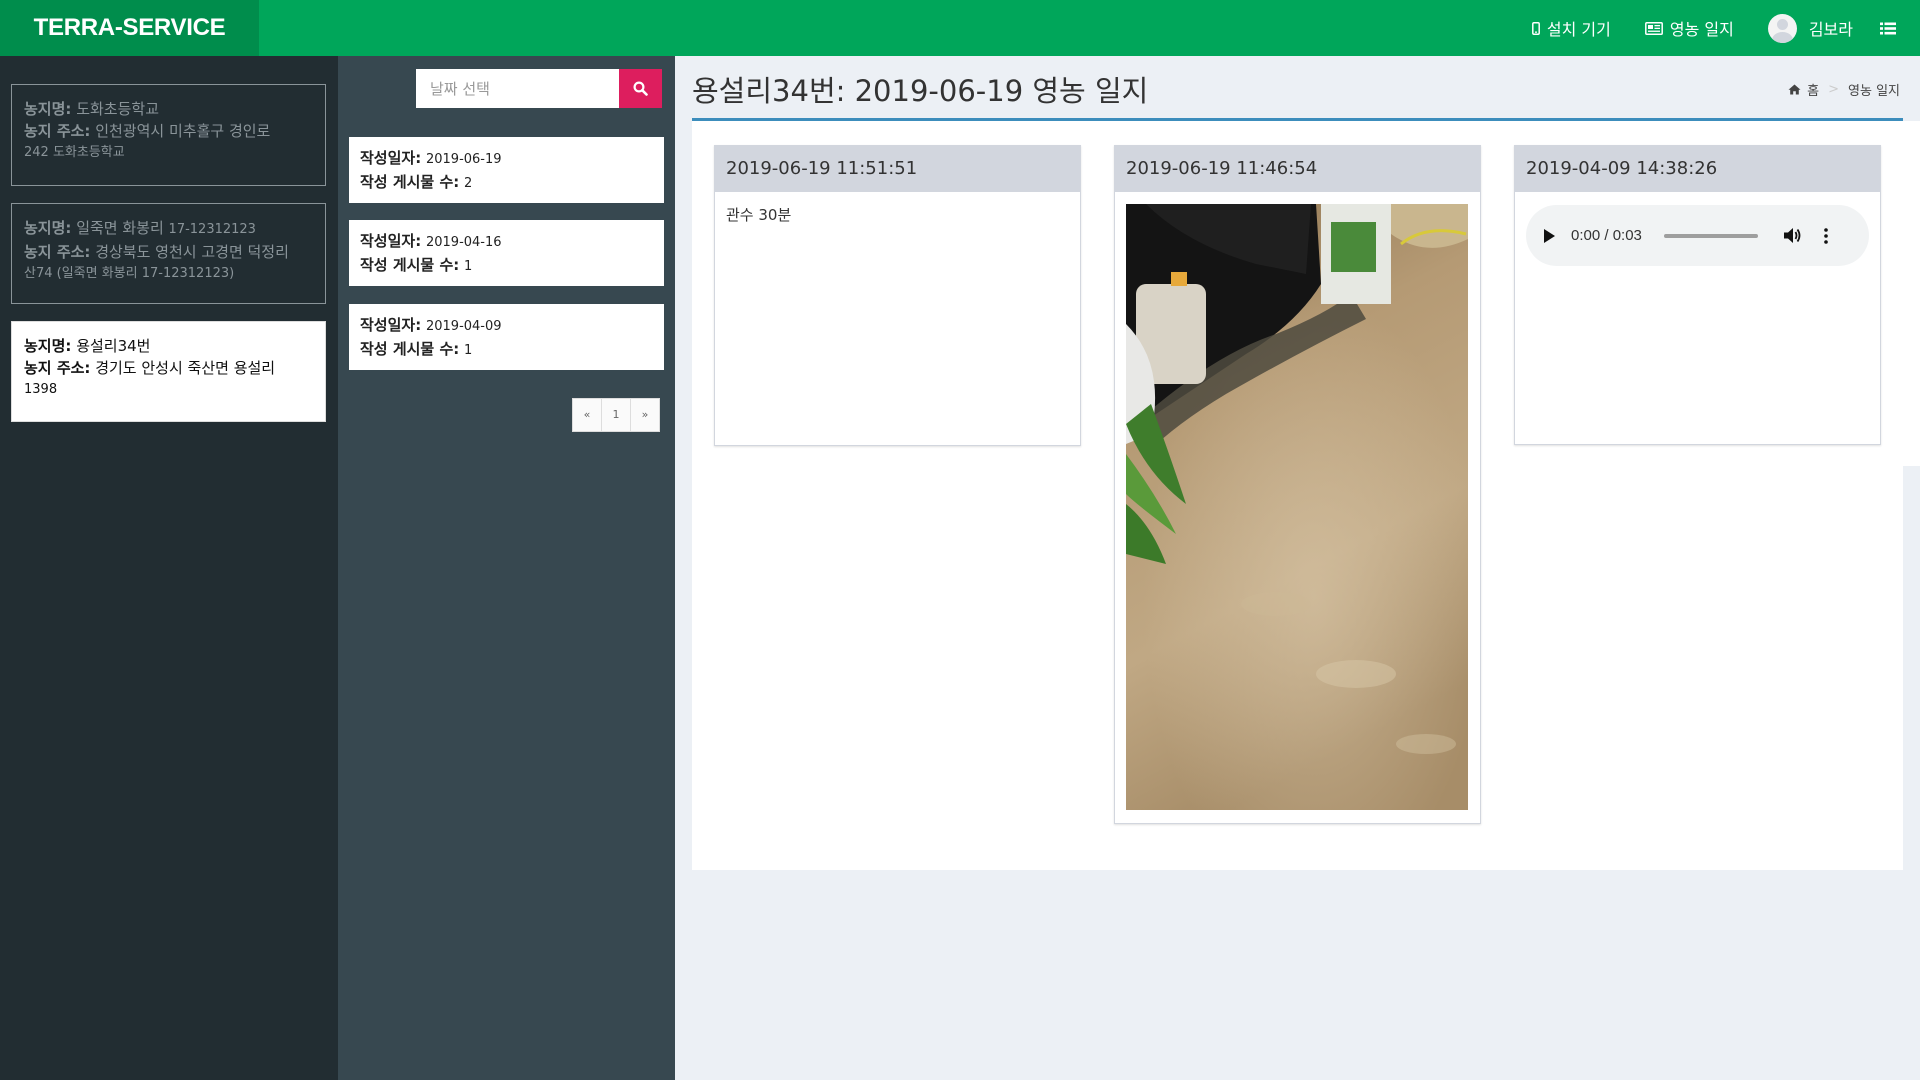 This screenshot has height=1080, width=1920. I want to click on navbar-menu: 설치 기기 영농 일지 김보라, so click(1717, 28).